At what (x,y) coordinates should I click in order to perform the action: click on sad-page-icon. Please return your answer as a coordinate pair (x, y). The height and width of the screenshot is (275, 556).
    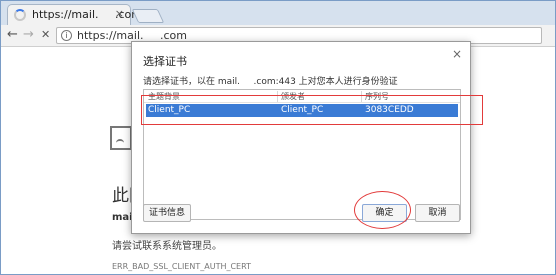
    Looking at the image, I should click on (121, 138).